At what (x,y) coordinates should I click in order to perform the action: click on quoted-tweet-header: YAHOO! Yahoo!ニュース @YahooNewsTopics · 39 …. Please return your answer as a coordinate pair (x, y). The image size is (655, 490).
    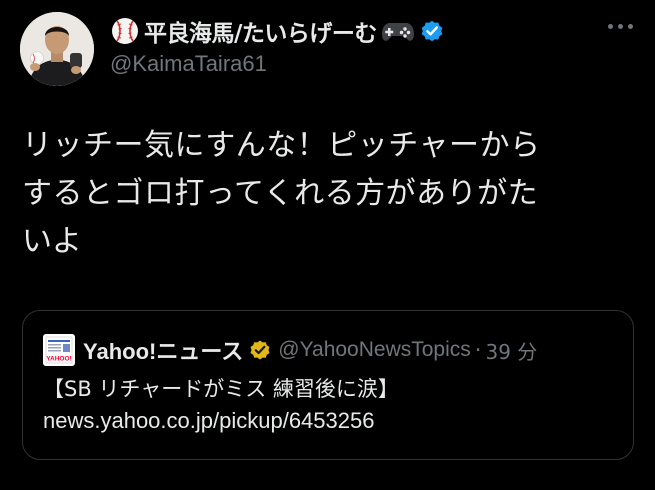
    Looking at the image, I should click on (290, 350).